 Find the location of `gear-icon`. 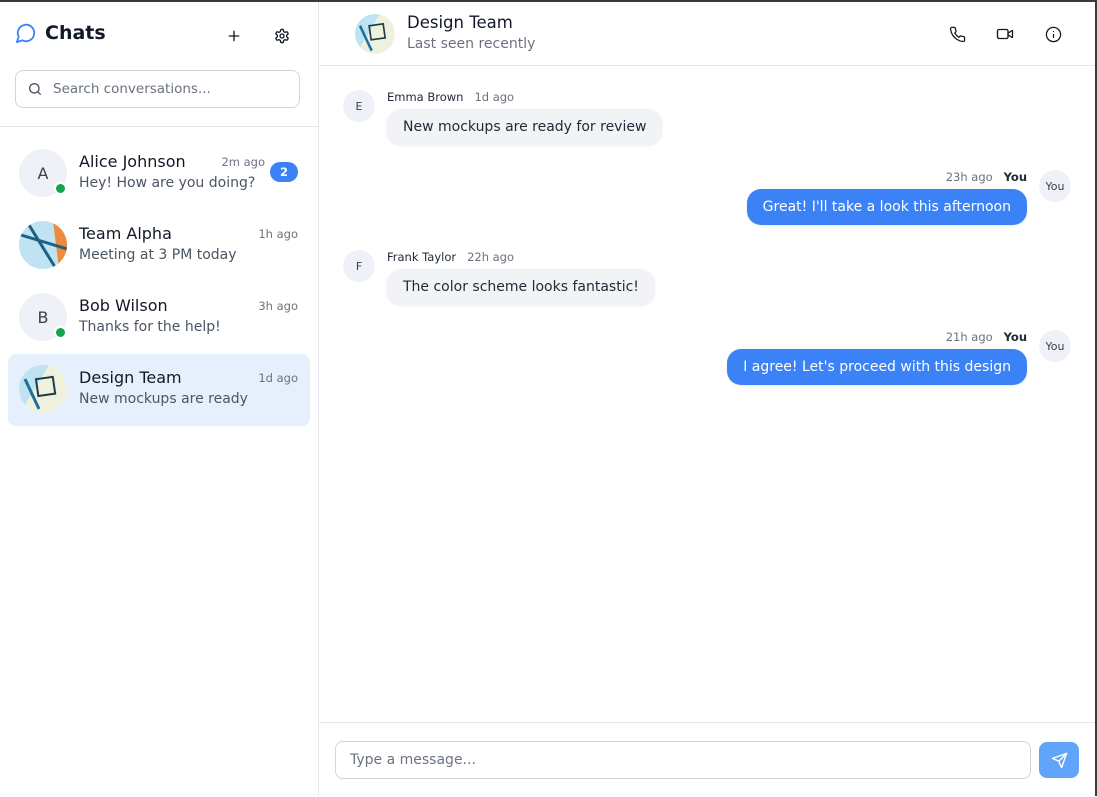

gear-icon is located at coordinates (282, 36).